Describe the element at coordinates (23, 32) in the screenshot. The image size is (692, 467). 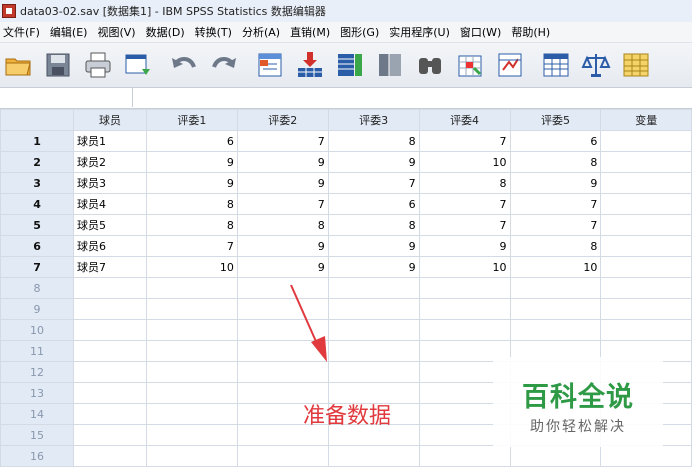
I see `menu-item-0: 文件(F)` at that location.